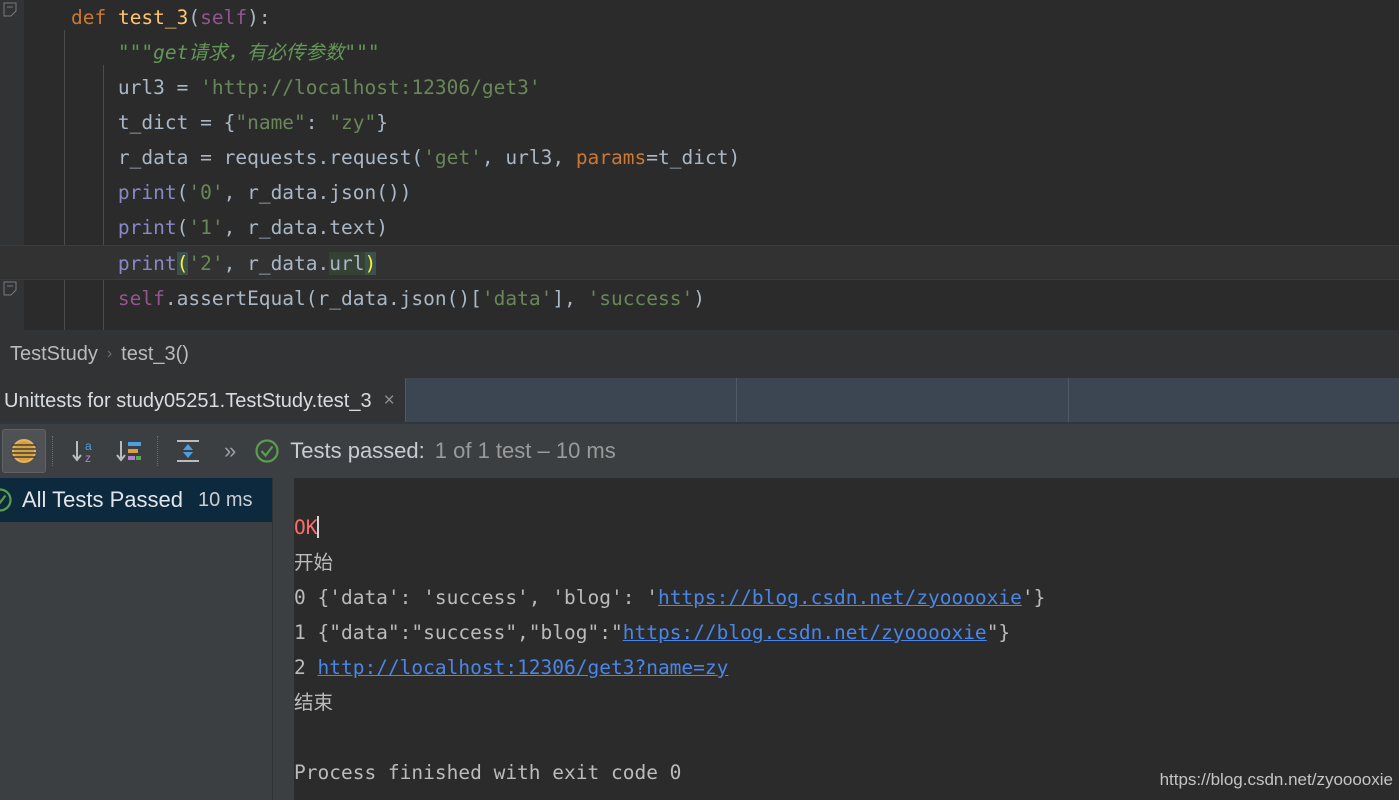 This screenshot has width=1399, height=800. I want to click on code-token: ):, so click(259, 17).